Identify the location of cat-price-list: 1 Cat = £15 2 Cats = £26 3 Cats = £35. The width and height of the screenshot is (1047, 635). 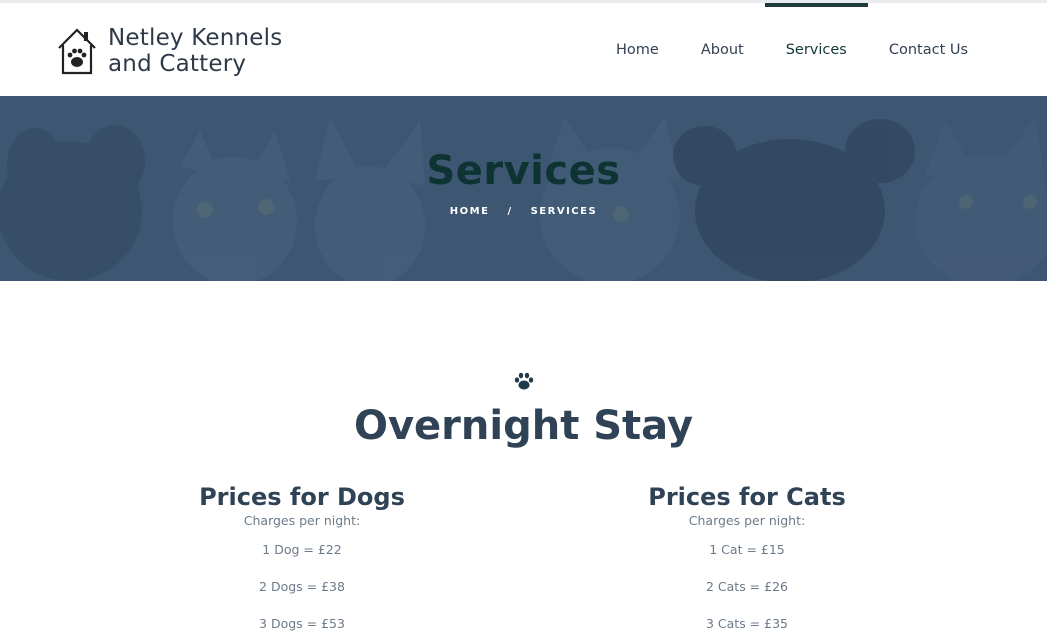
(747, 588).